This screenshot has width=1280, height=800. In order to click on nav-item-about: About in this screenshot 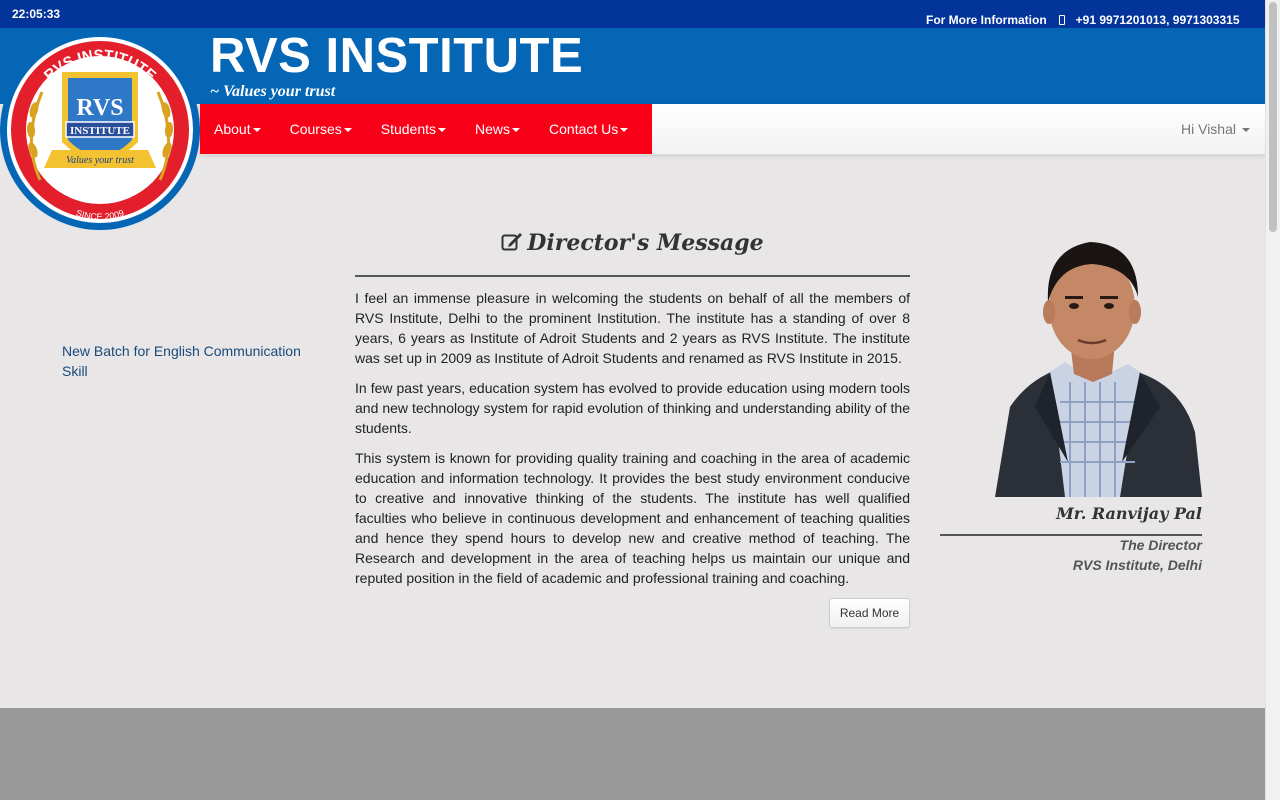, I will do `click(230, 129)`.